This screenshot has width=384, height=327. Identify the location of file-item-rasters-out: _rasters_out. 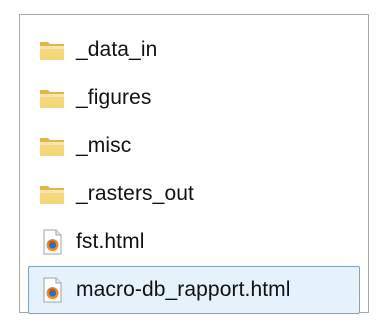
(194, 194).